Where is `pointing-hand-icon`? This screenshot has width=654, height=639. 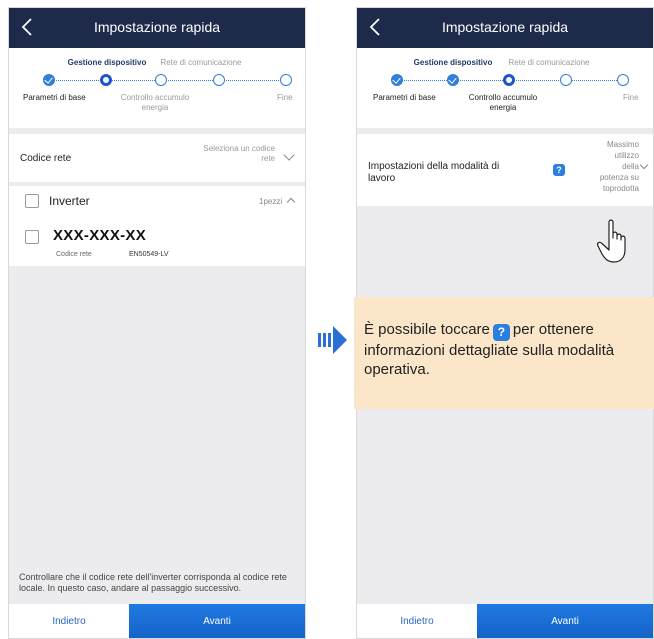
pointing-hand-icon is located at coordinates (611, 241).